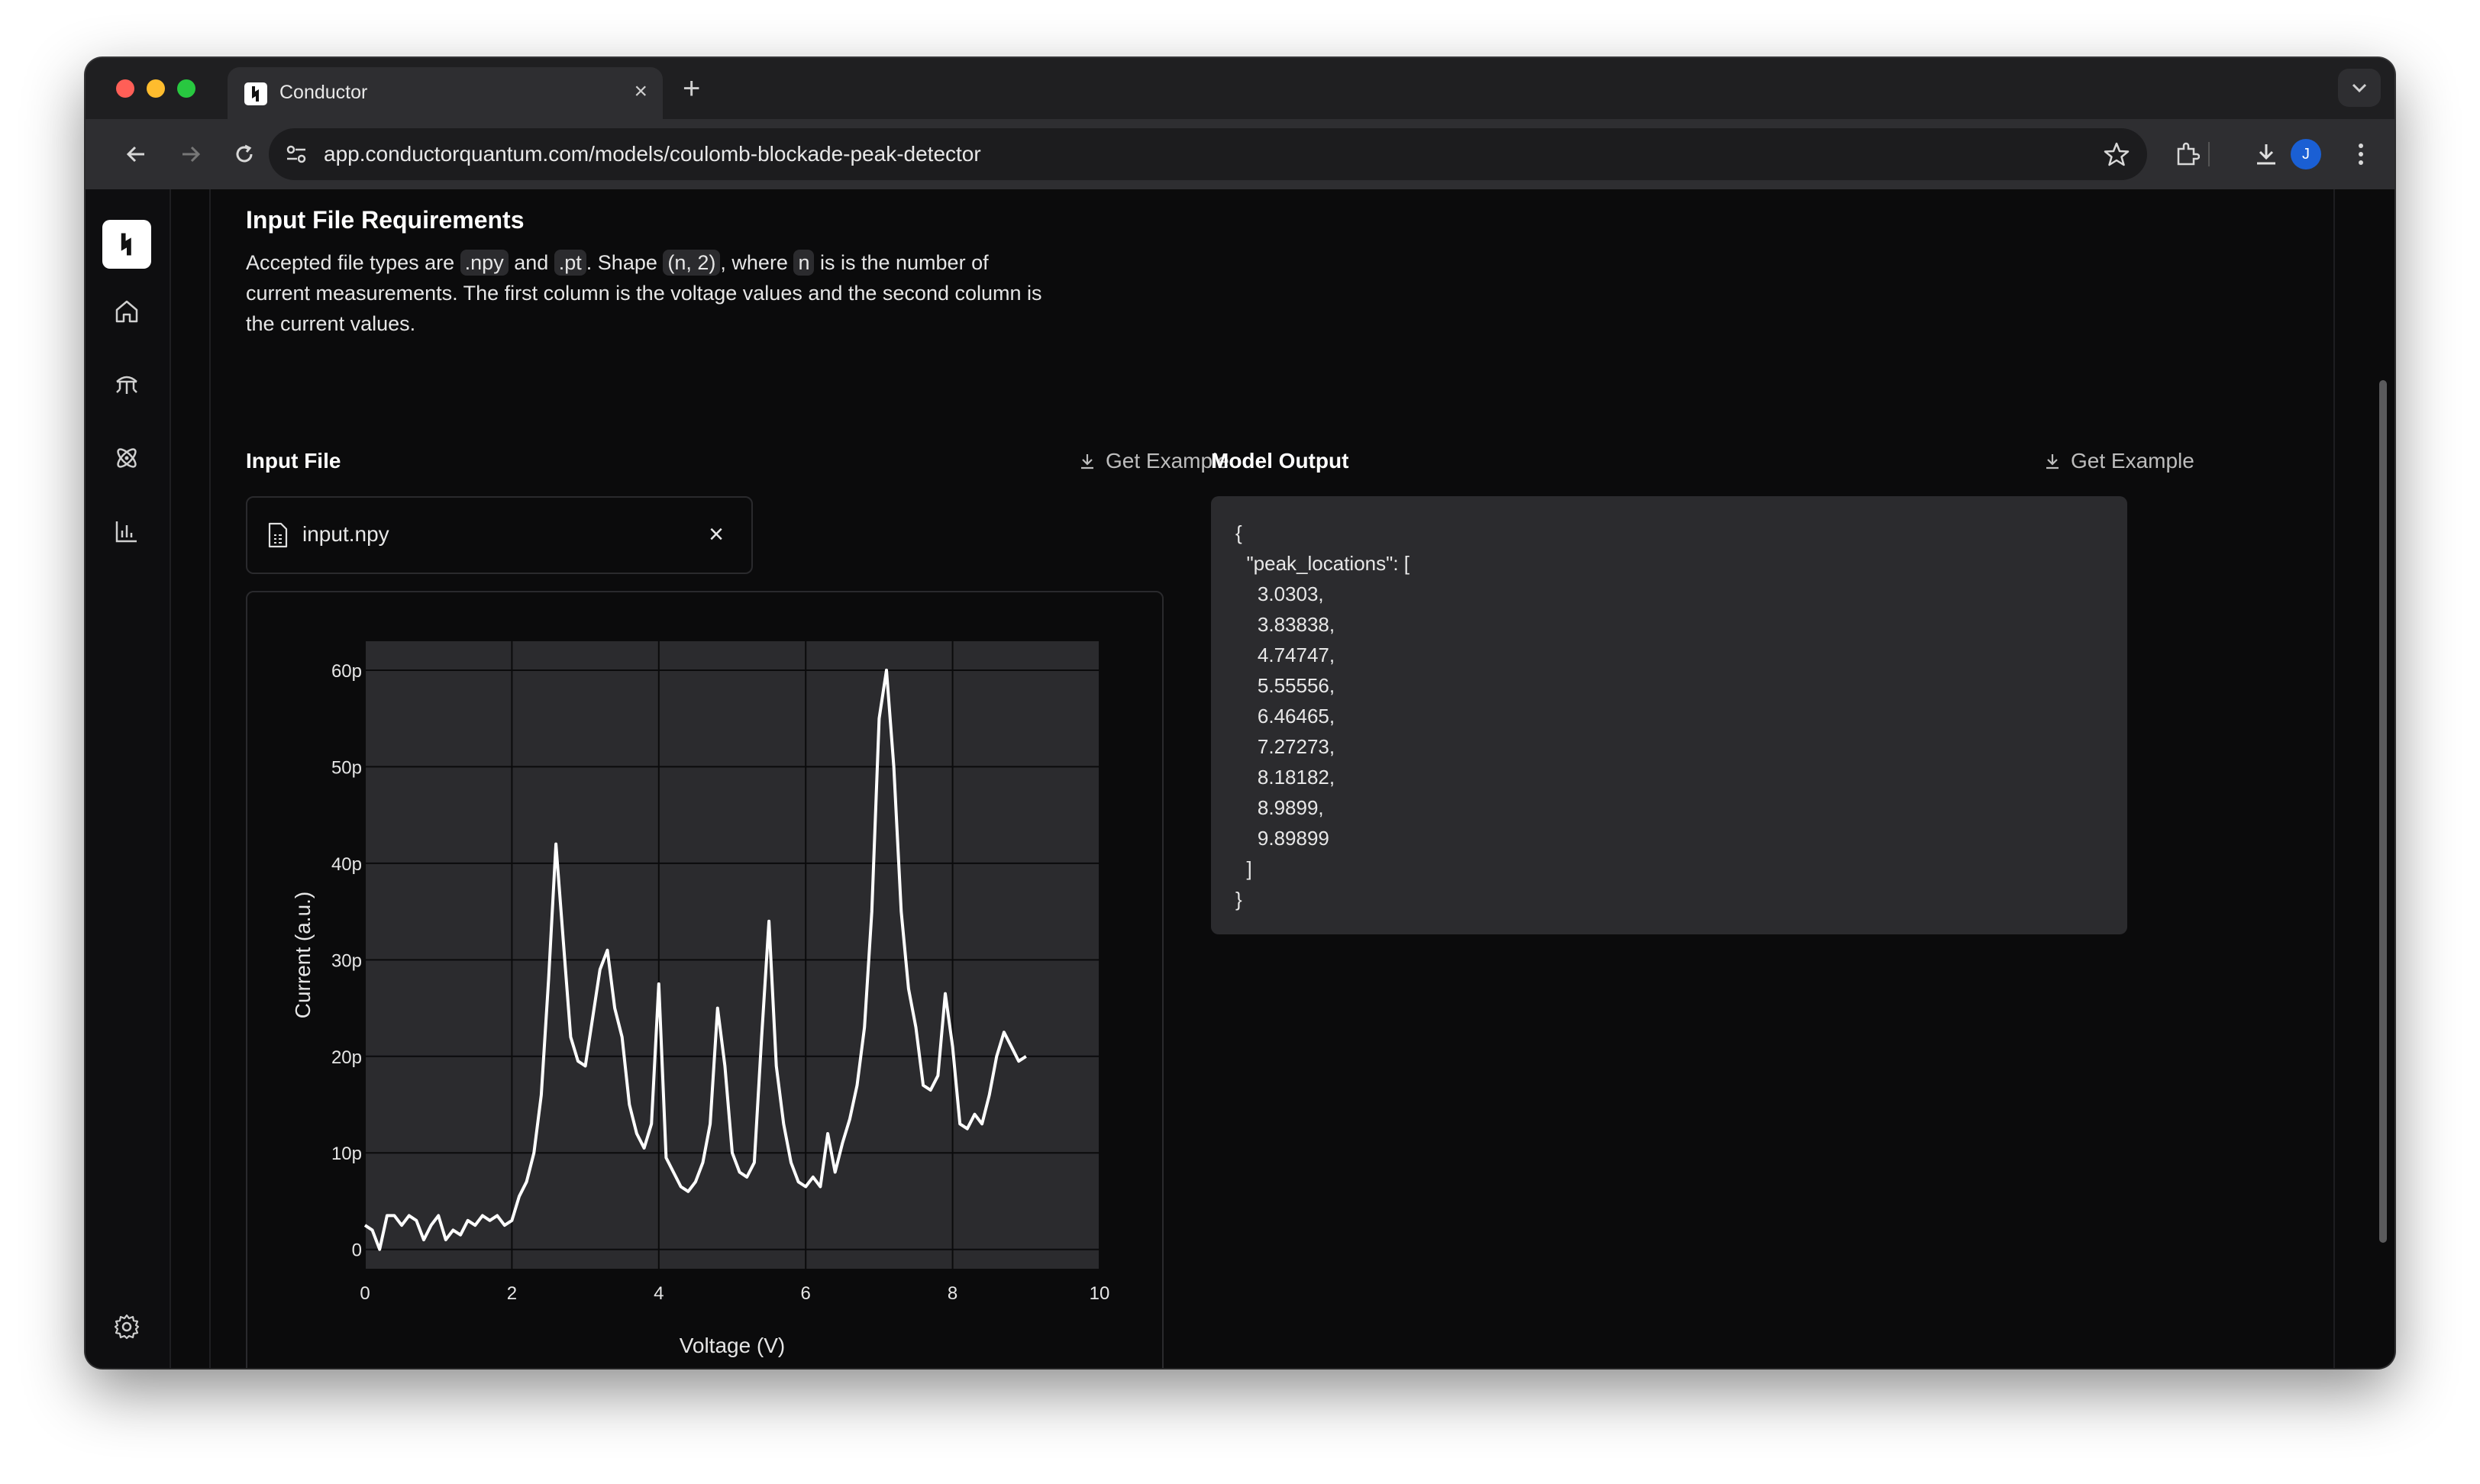 The image size is (2480, 1484). I want to click on y-tick-label: 20p, so click(346, 1057).